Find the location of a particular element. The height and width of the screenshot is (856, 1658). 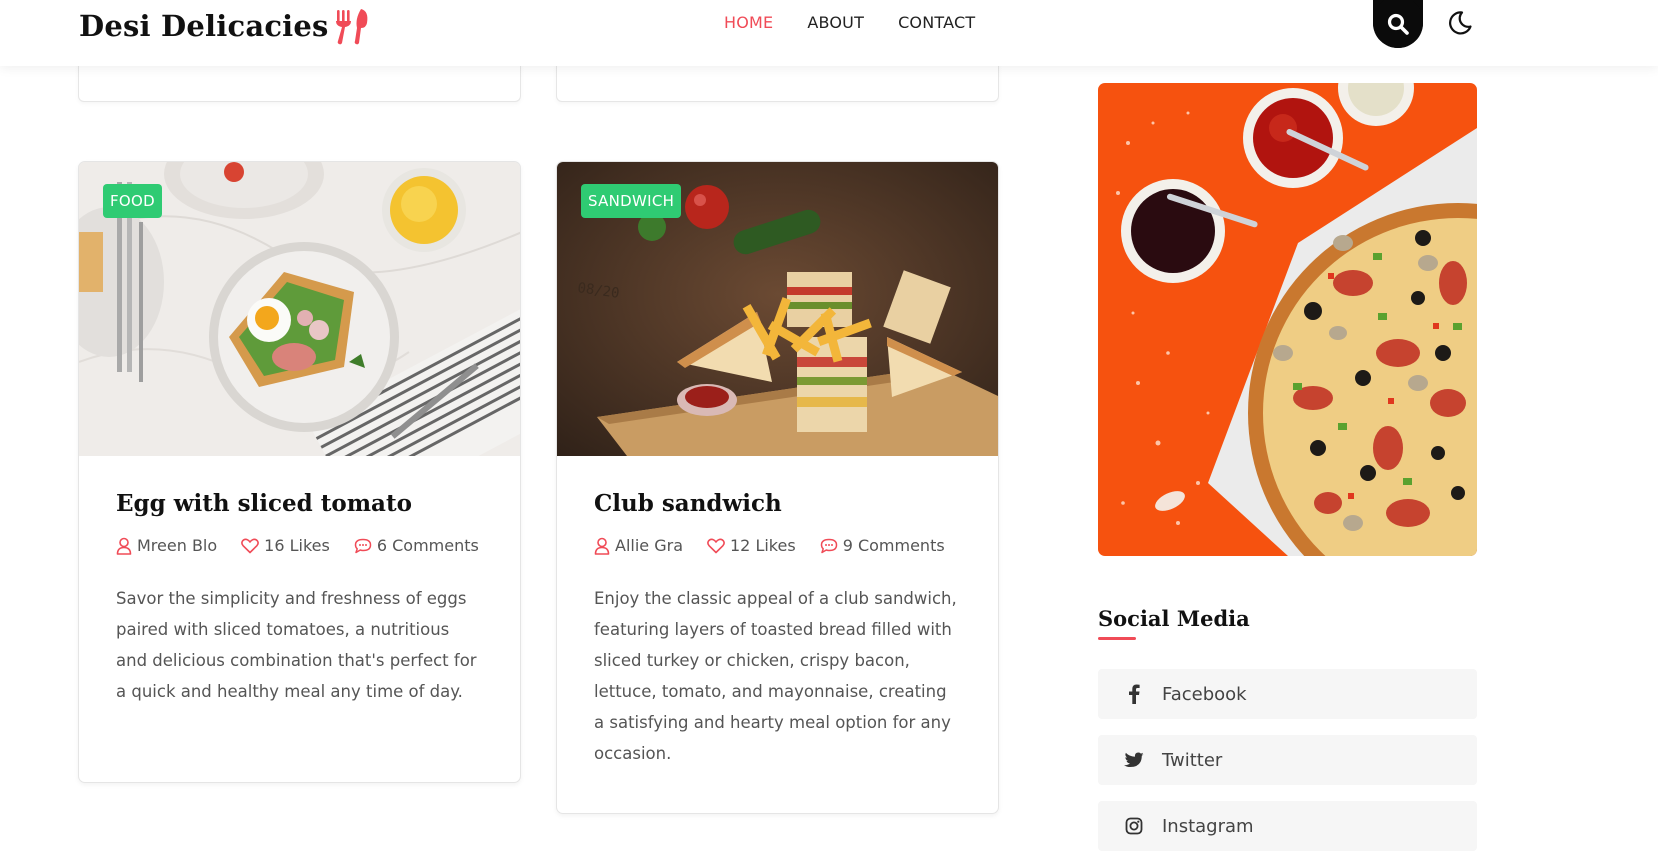

fork-knife-icon is located at coordinates (351, 26).